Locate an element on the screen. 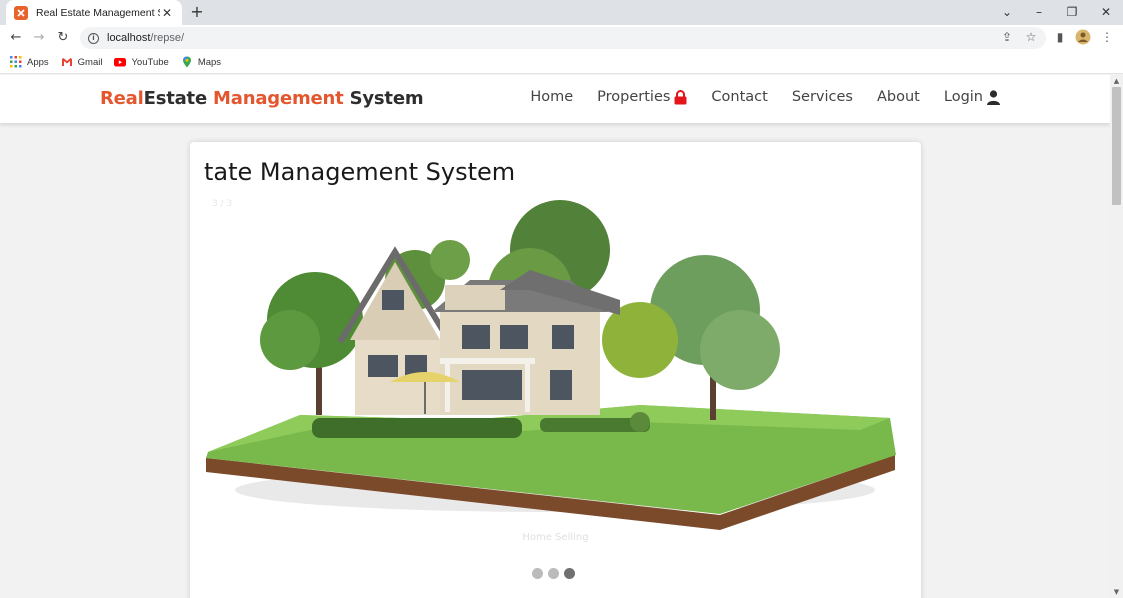  bookmark-label: Gmail is located at coordinates (90, 62).